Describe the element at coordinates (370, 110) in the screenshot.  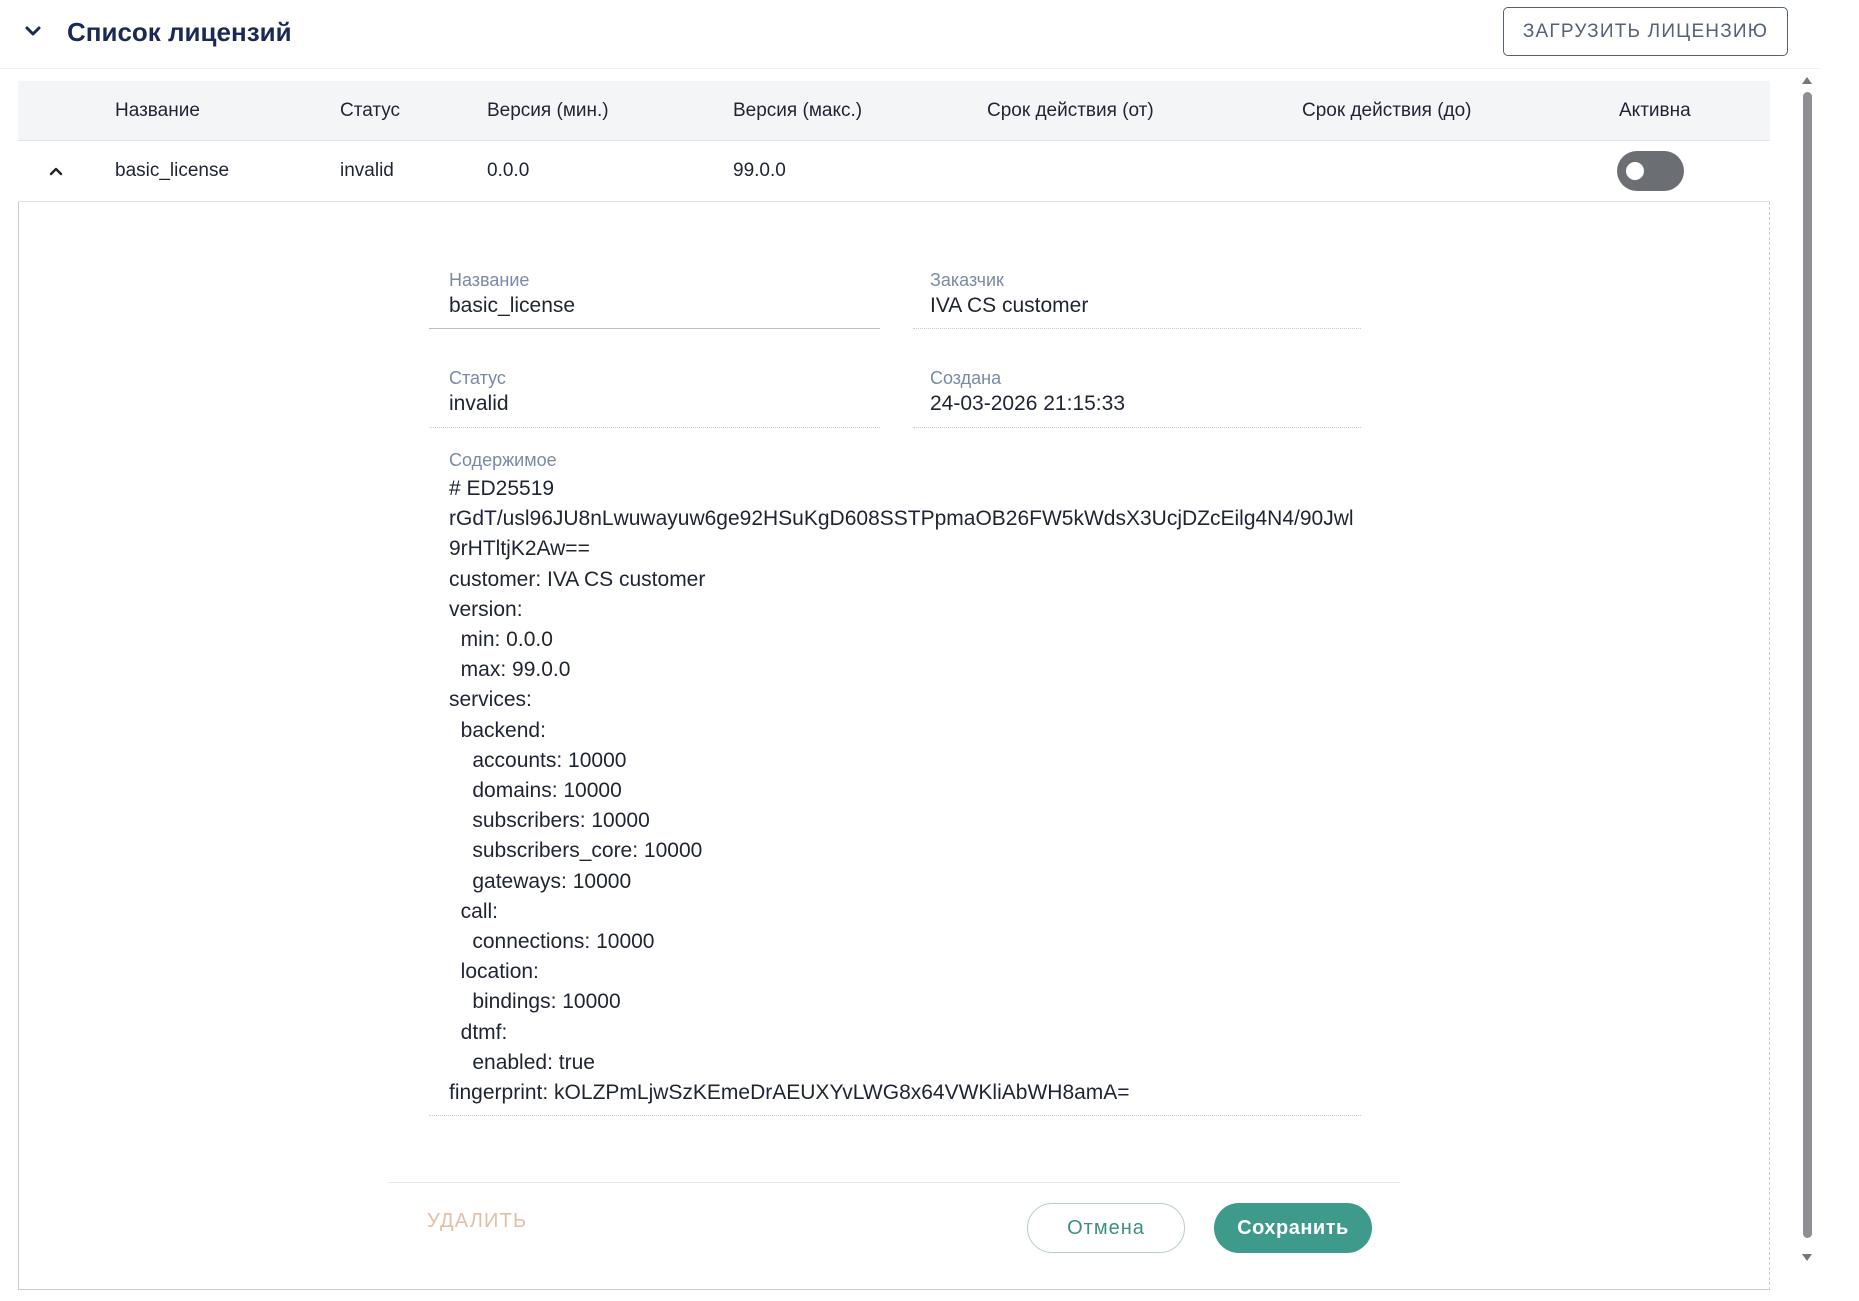
I see `column-header-status: Статус` at that location.